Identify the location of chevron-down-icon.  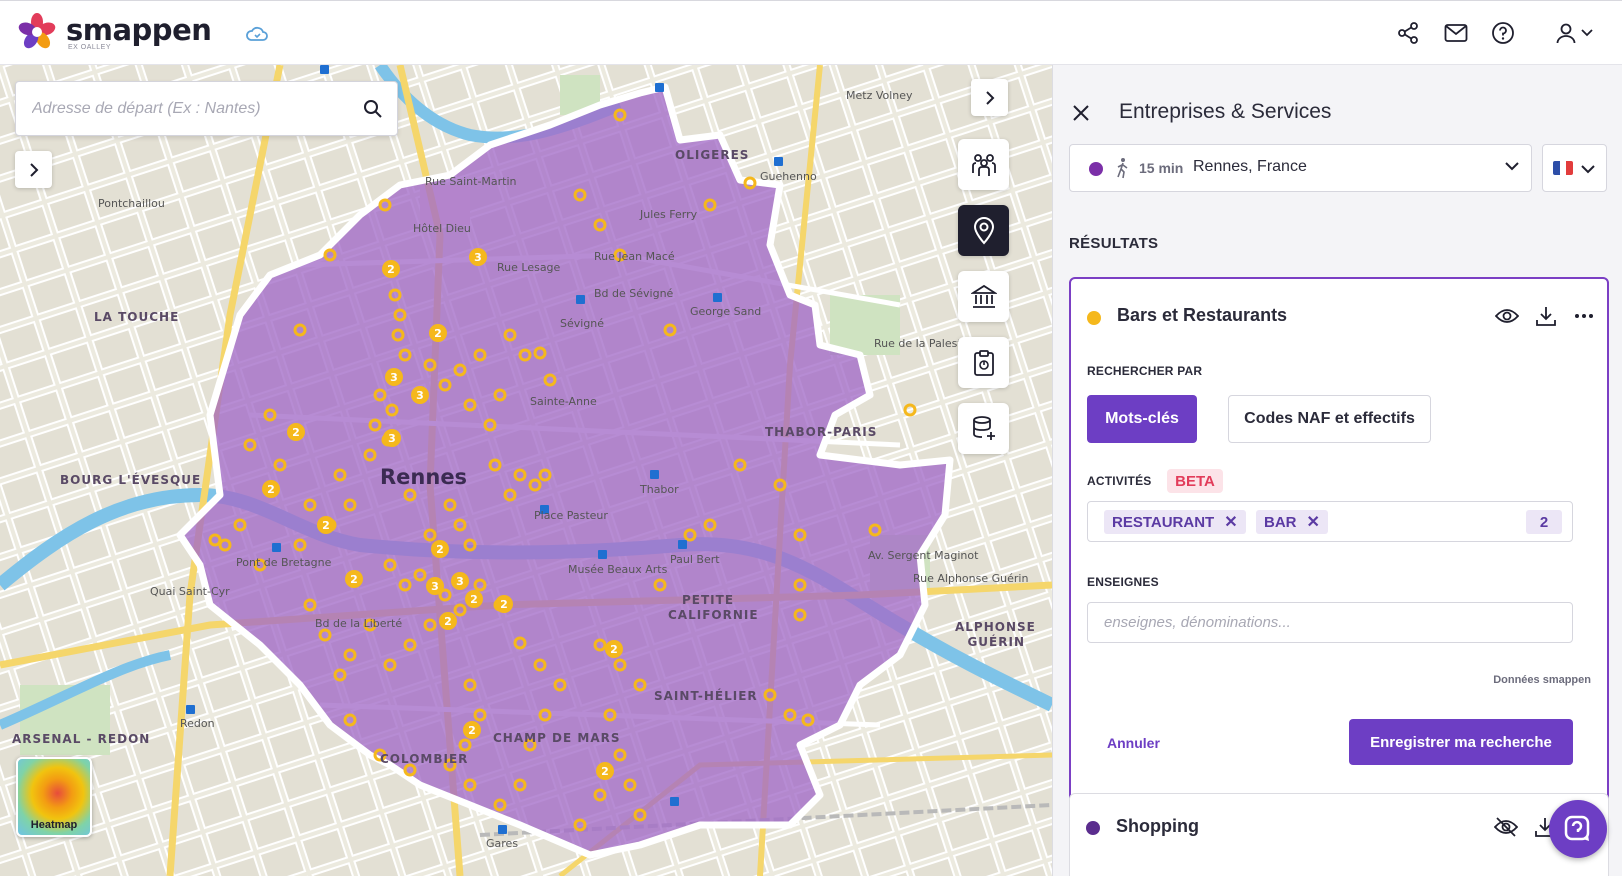
(1587, 33).